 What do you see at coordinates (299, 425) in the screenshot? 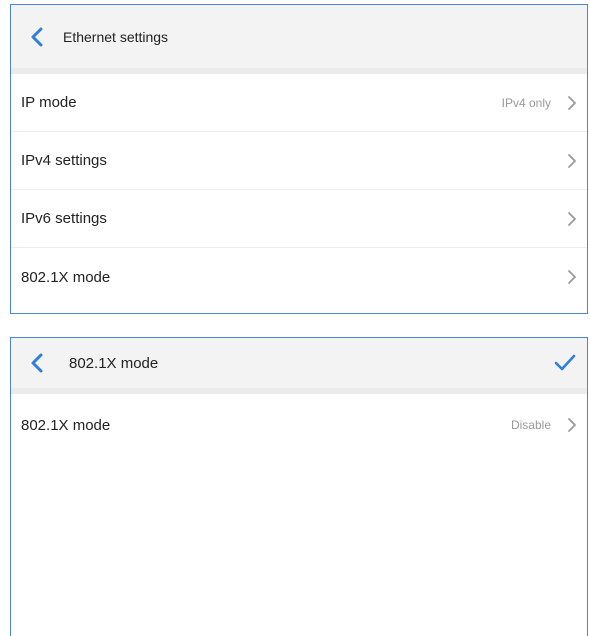
I see `dot1x-mode-select-row: 802.1X mode Disable` at bounding box center [299, 425].